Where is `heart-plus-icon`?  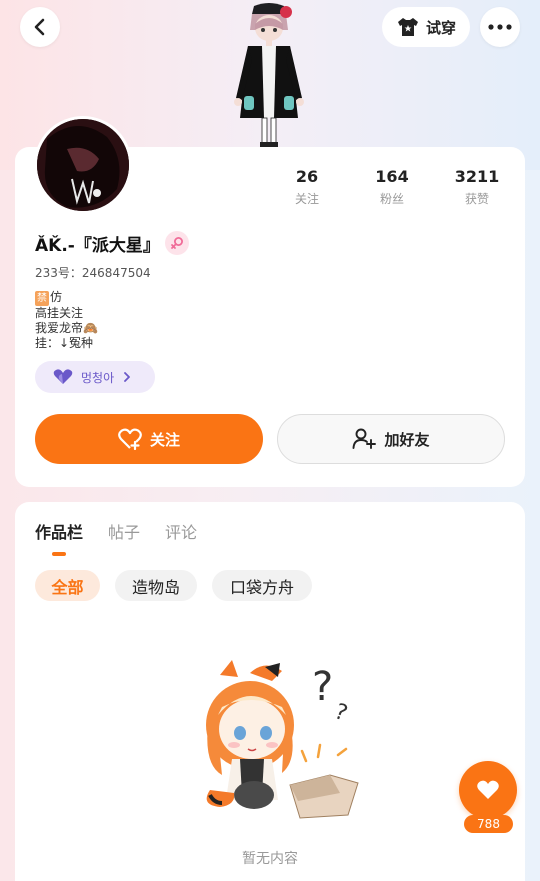 heart-plus-icon is located at coordinates (130, 439).